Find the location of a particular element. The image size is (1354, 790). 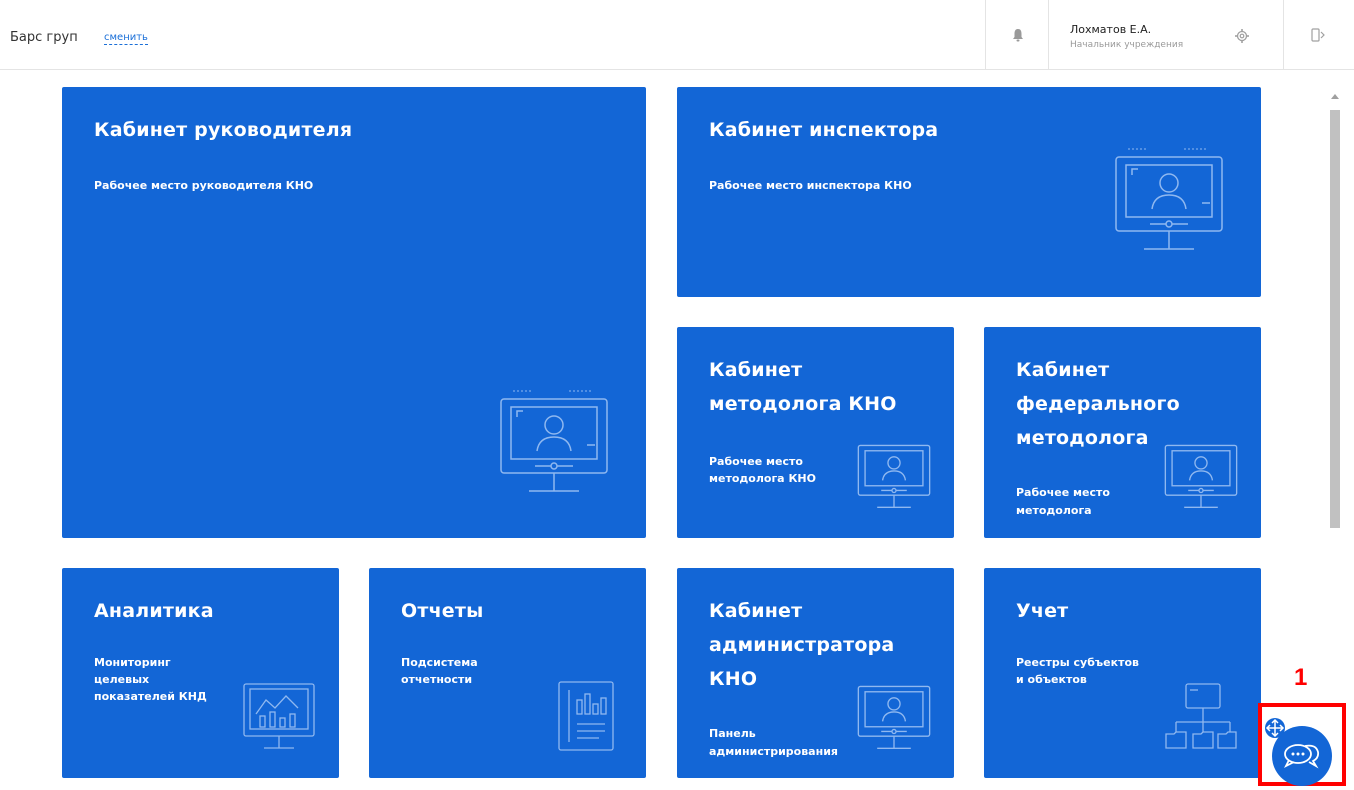

tile-subtitle-line: администрирования is located at coordinates (773, 751).